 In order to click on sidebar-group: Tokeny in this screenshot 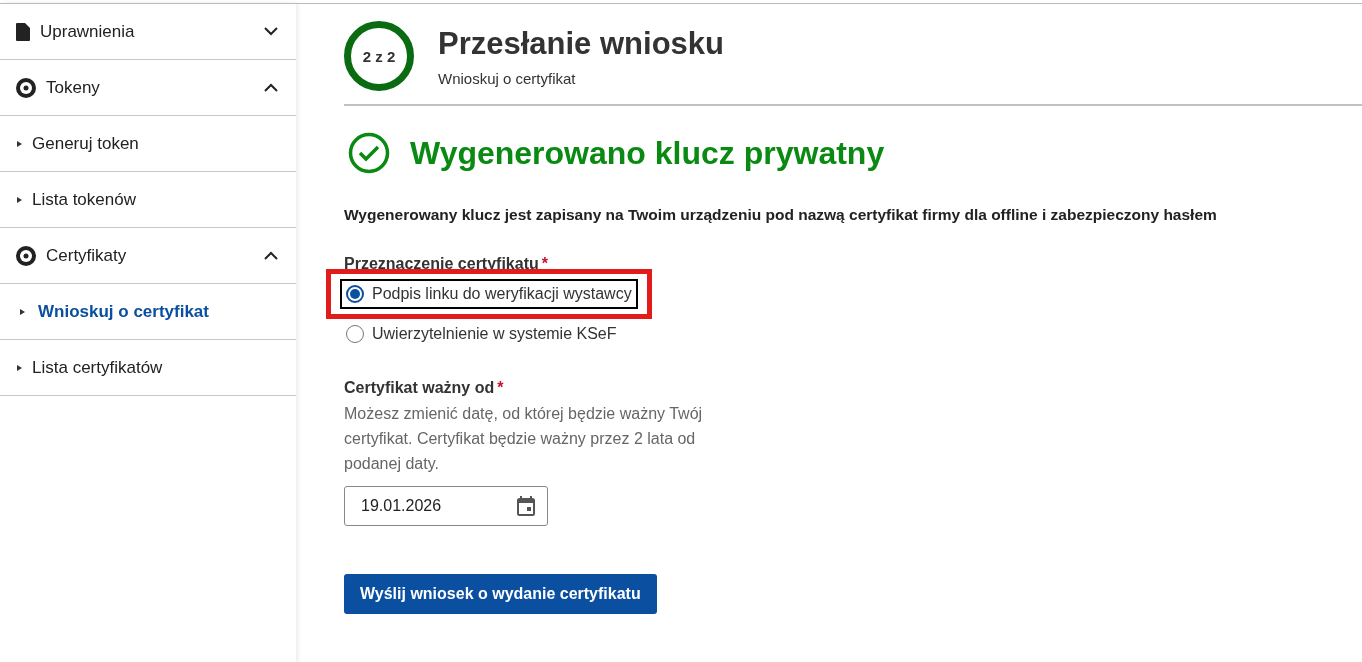, I will do `click(148, 88)`.